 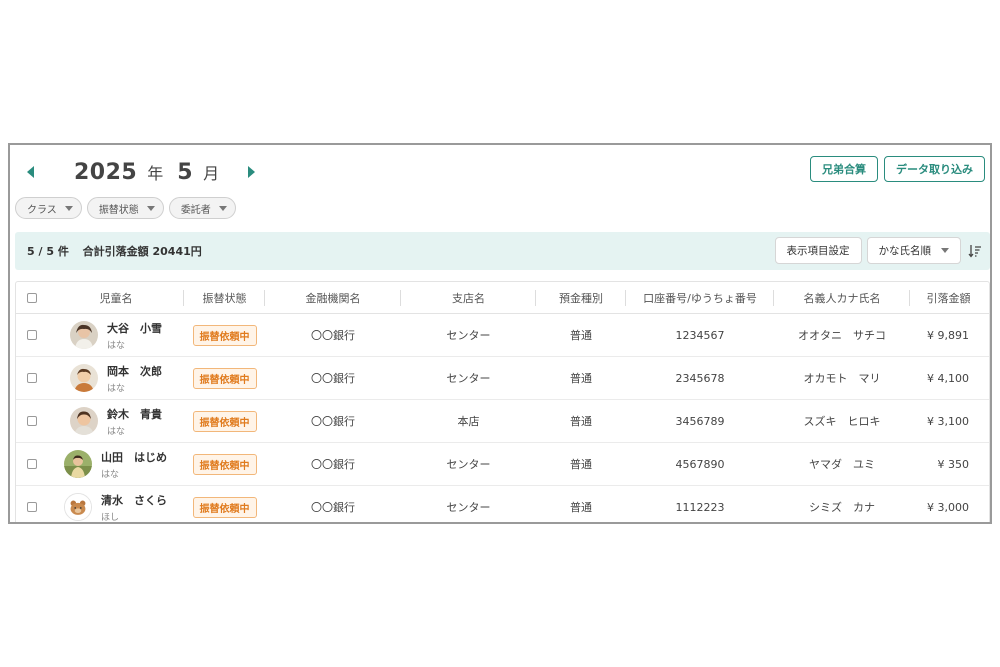 I want to click on child-cell: 鈴木 青貴 はな, so click(x=116, y=421).